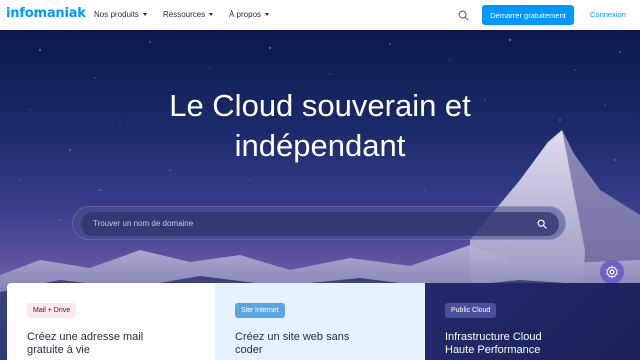 This screenshot has width=640, height=360. Describe the element at coordinates (292, 337) in the screenshot. I see `card-description-line-1: Créez un site web sans` at that location.